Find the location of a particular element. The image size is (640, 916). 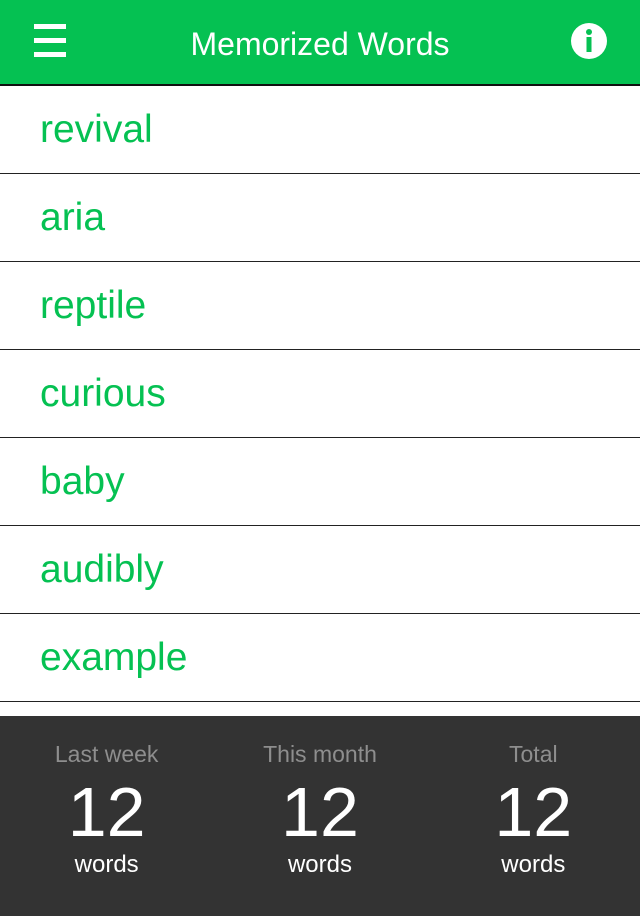

stat-label: Total is located at coordinates (533, 754).